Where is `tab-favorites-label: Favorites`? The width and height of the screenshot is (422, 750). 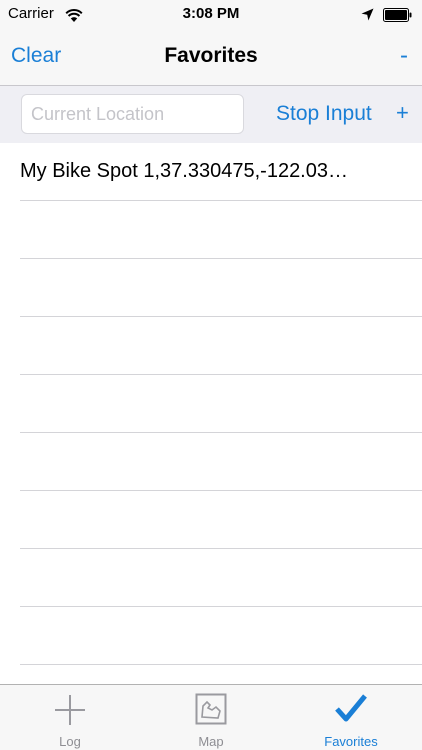
tab-favorites-label: Favorites is located at coordinates (351, 741).